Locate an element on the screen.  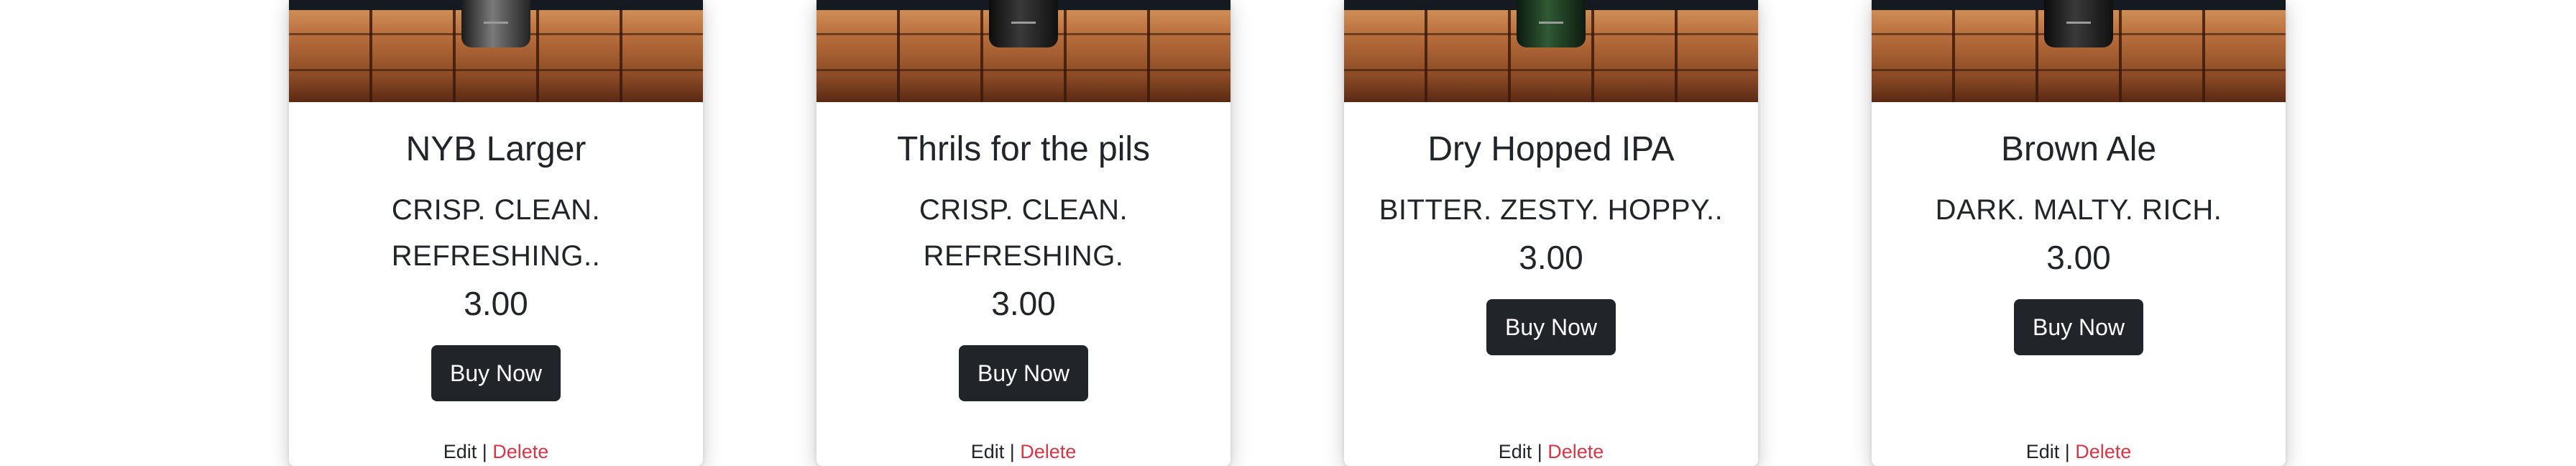
product-title: Thrils for the pils is located at coordinates (1023, 149).